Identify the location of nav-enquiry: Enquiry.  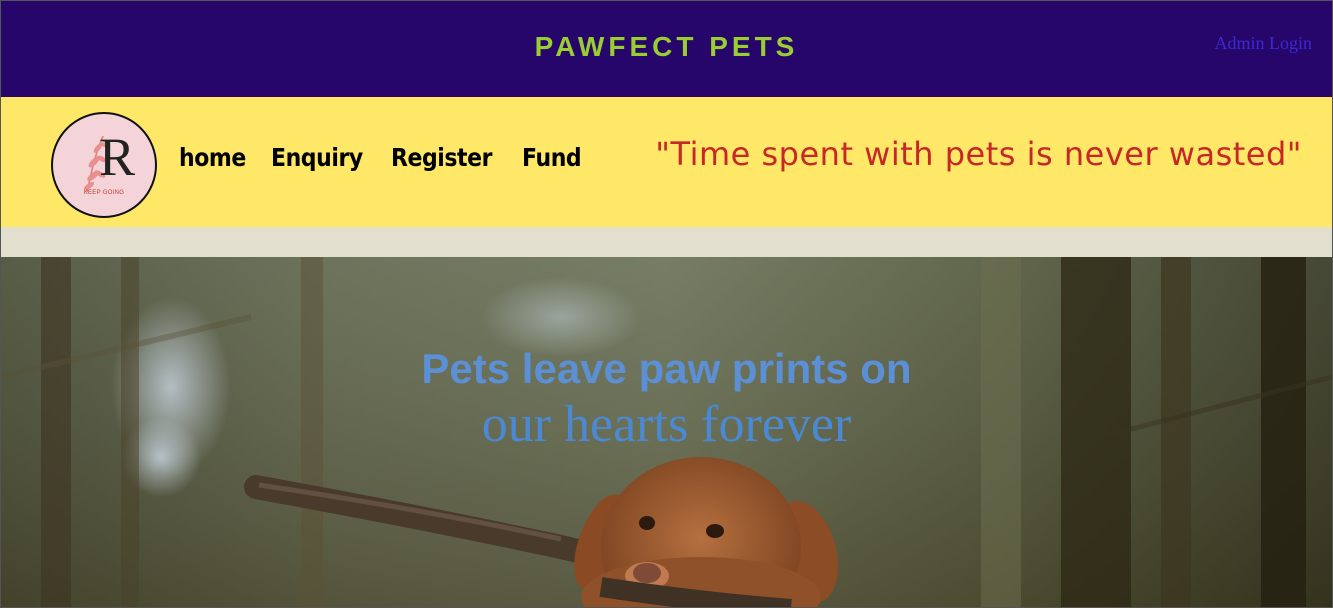
(317, 157).